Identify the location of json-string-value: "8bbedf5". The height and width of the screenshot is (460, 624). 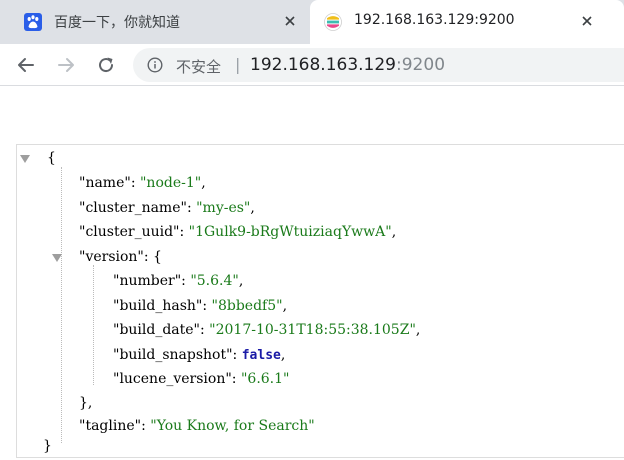
(247, 306).